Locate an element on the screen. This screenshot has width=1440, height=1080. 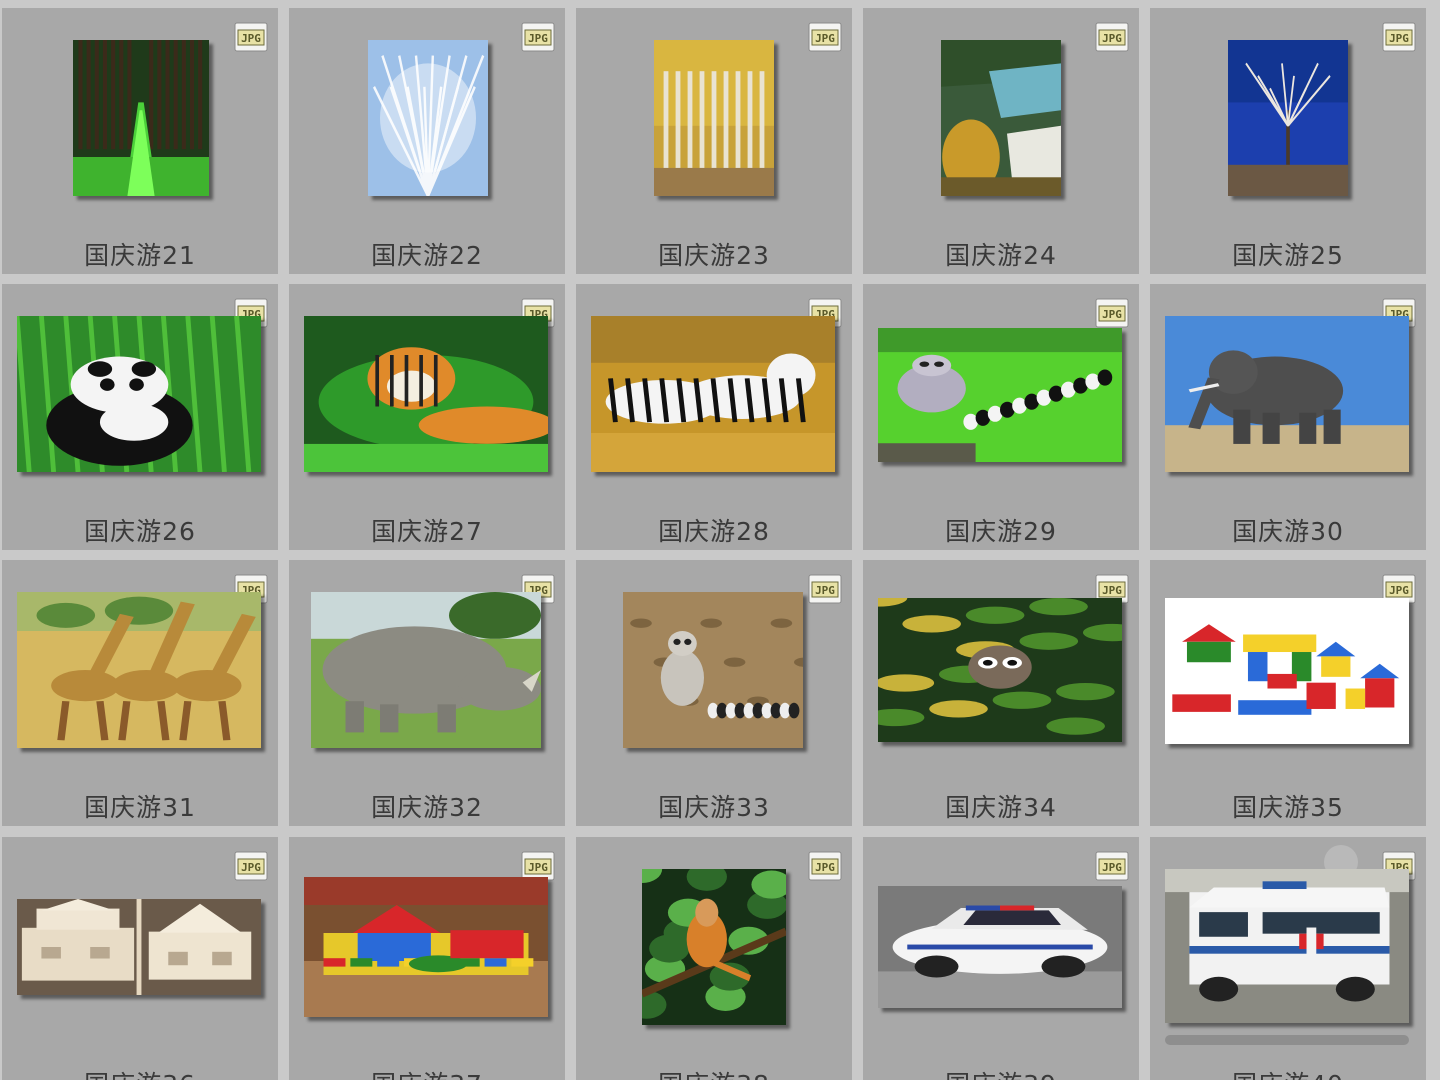
file-name-label: 国庆游26 is located at coordinates (140, 531).